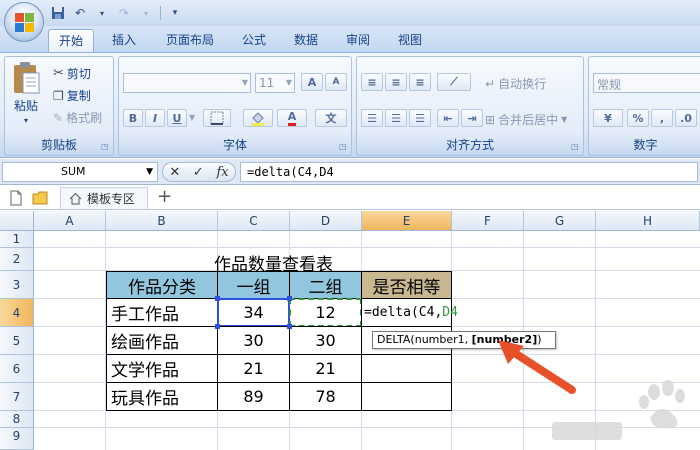 The width and height of the screenshot is (700, 450). Describe the element at coordinates (17, 285) in the screenshot. I see `row-header-3: 3` at that location.